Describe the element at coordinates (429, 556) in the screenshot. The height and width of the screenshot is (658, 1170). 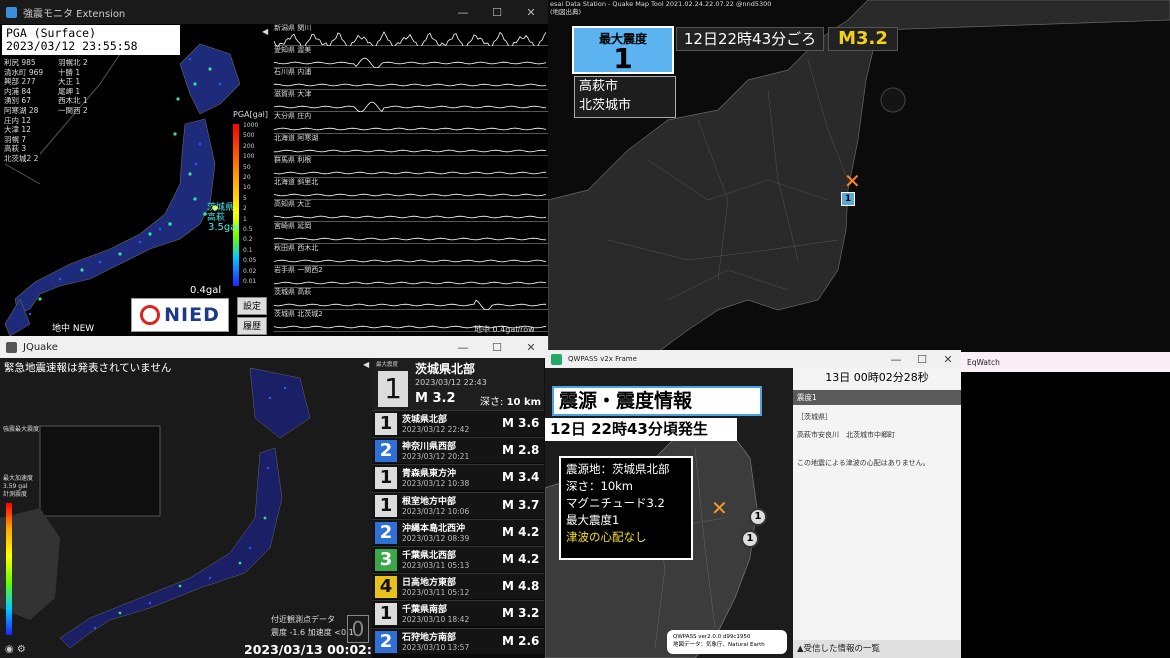
I see `item-region: 千葉県北西部` at that location.